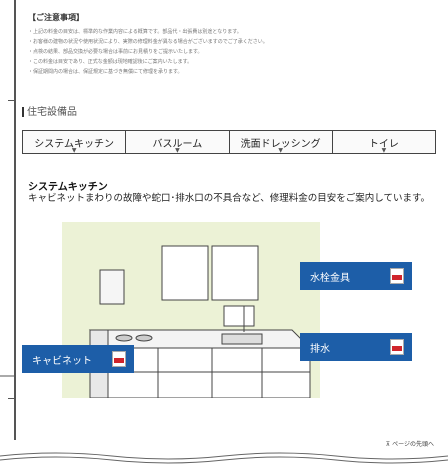  Describe the element at coordinates (56, 17) in the screenshot. I see `notes-title: 【ご注意事項】` at that location.